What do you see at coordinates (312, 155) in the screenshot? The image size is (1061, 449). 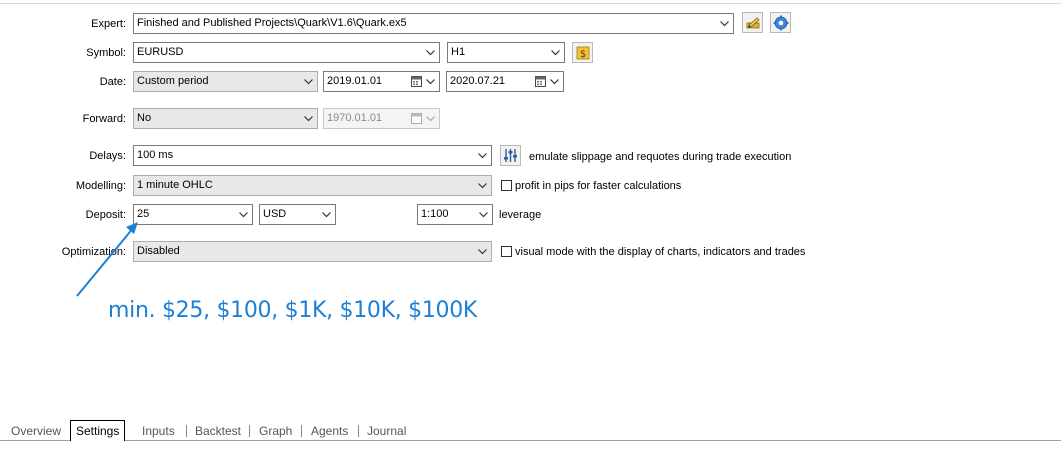 I see `delays-select: 100 ms` at bounding box center [312, 155].